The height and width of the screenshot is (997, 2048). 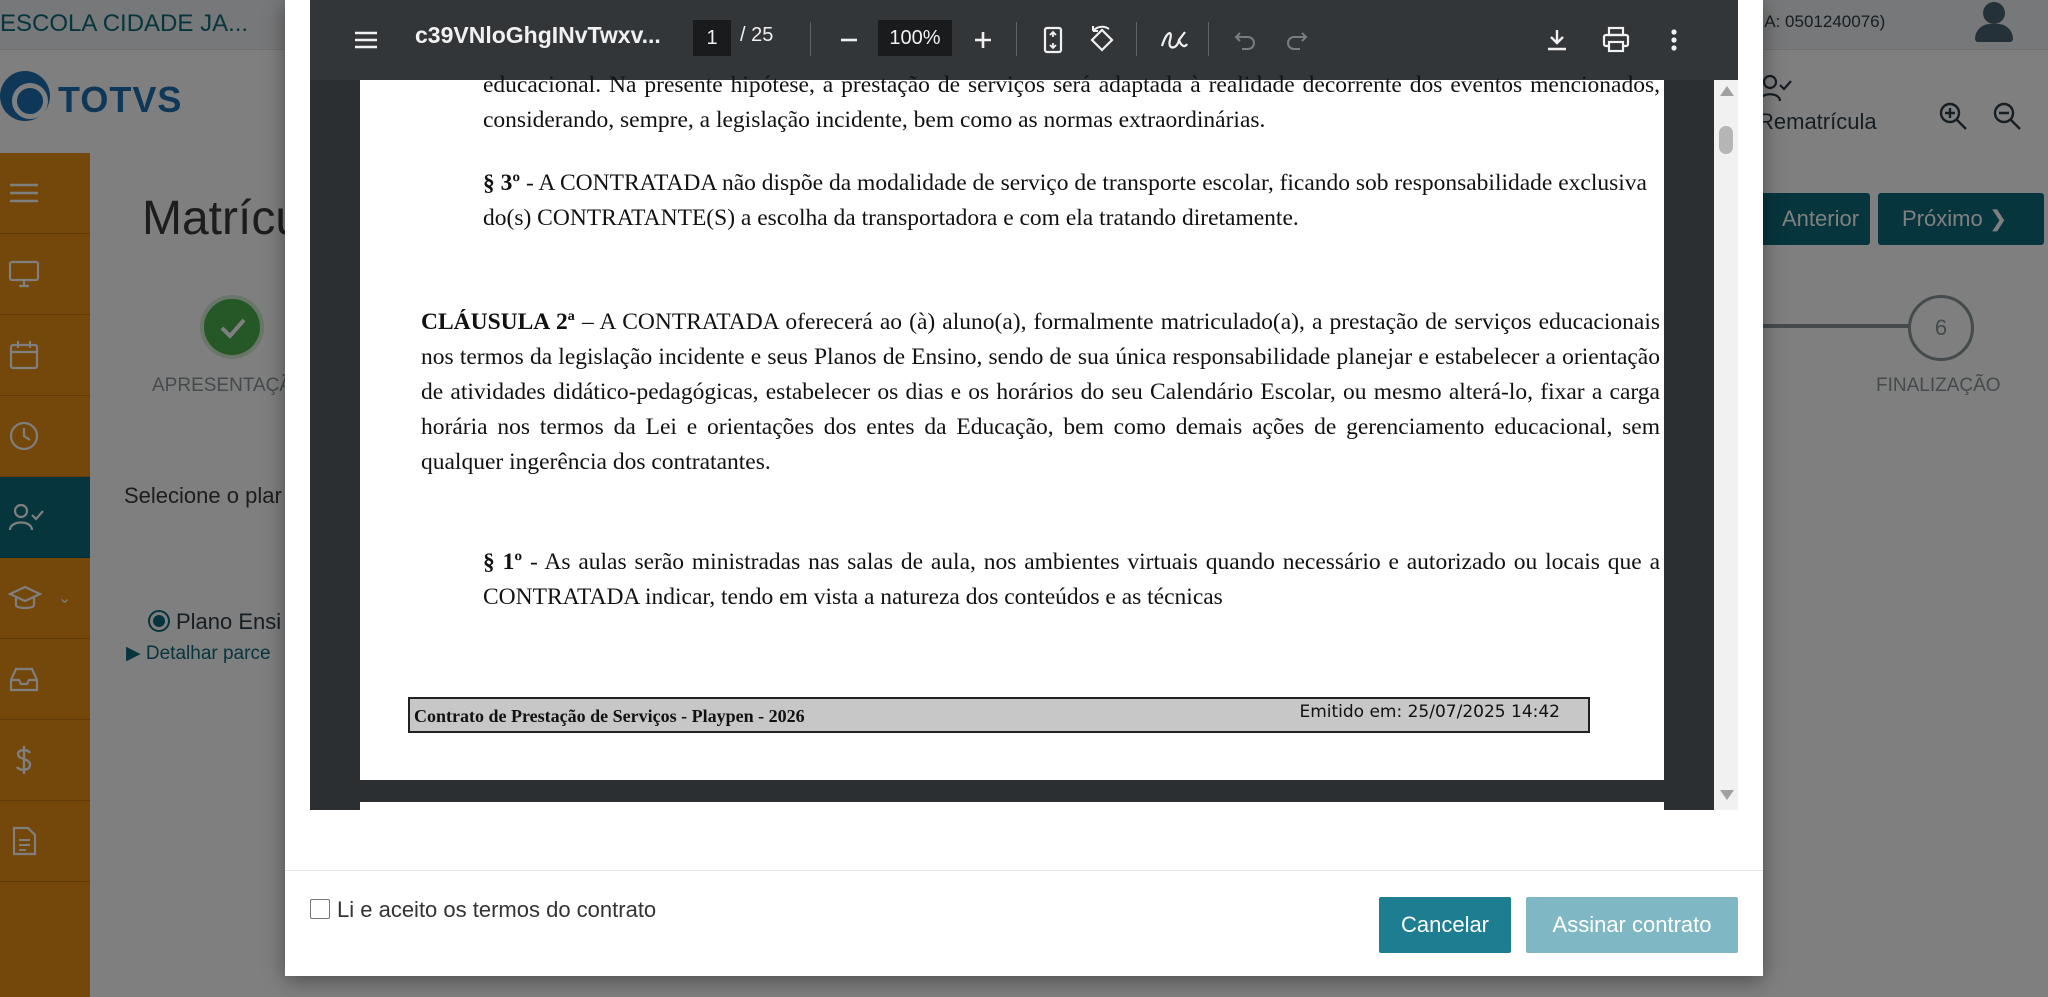 I want to click on redo-icon, so click(x=1297, y=40).